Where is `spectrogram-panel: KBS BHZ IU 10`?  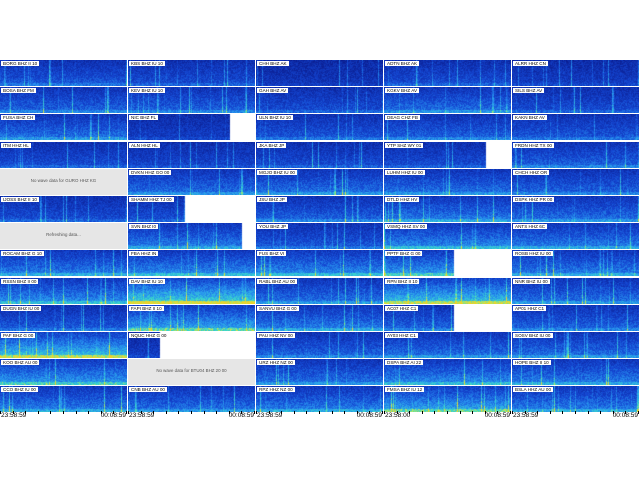 spectrogram-panel: KBS BHZ IU 10 is located at coordinates (191, 73).